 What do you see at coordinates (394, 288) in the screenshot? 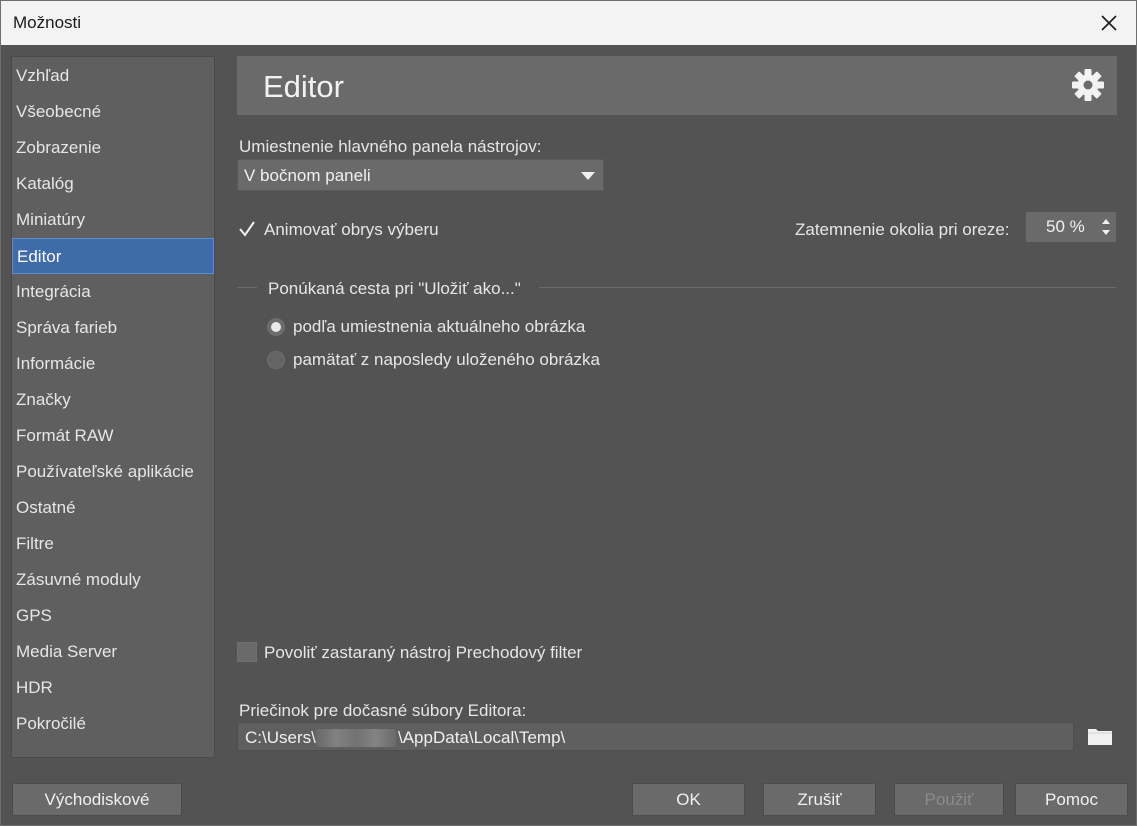
I see `save-as-group-legend: Ponúkaná cesta pri "Uložiť ako..."` at bounding box center [394, 288].